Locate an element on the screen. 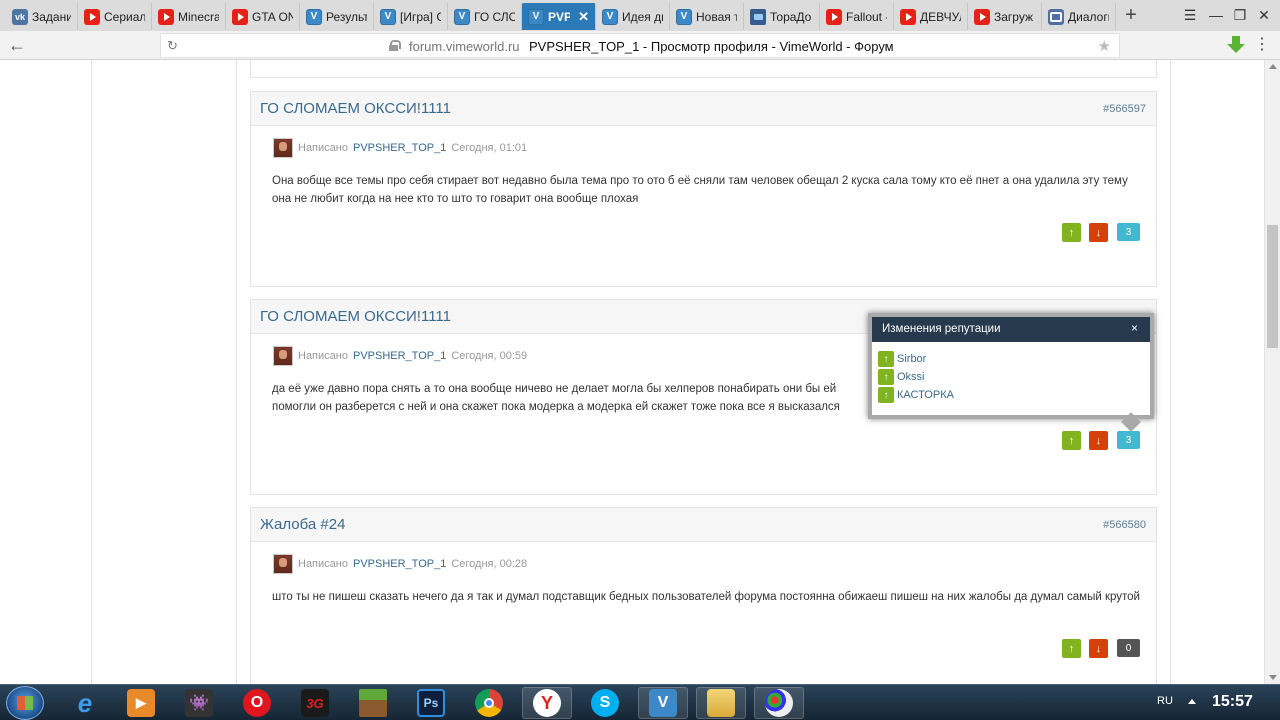 This screenshot has width=1280, height=720. back-button: ← is located at coordinates (17, 45).